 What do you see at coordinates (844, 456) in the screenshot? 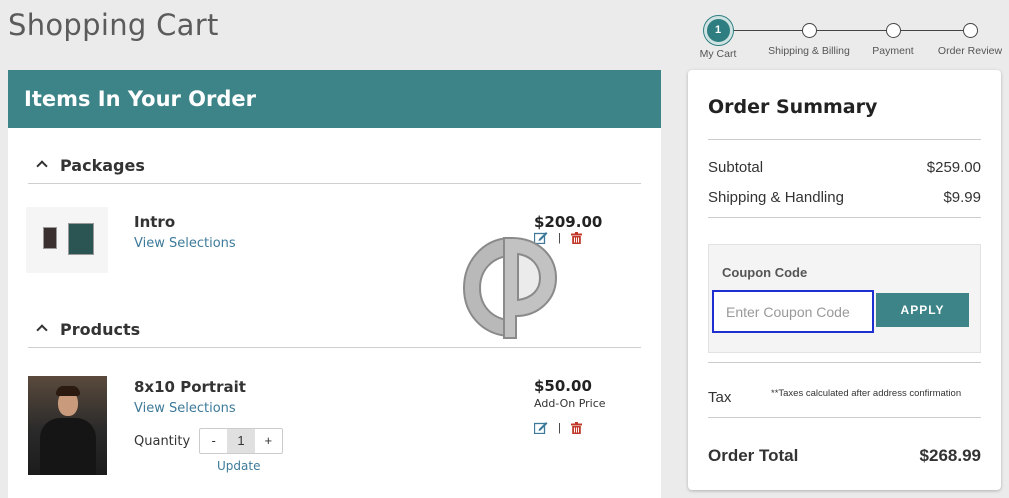
I see `order-total-row: Order Total $268.99` at bounding box center [844, 456].